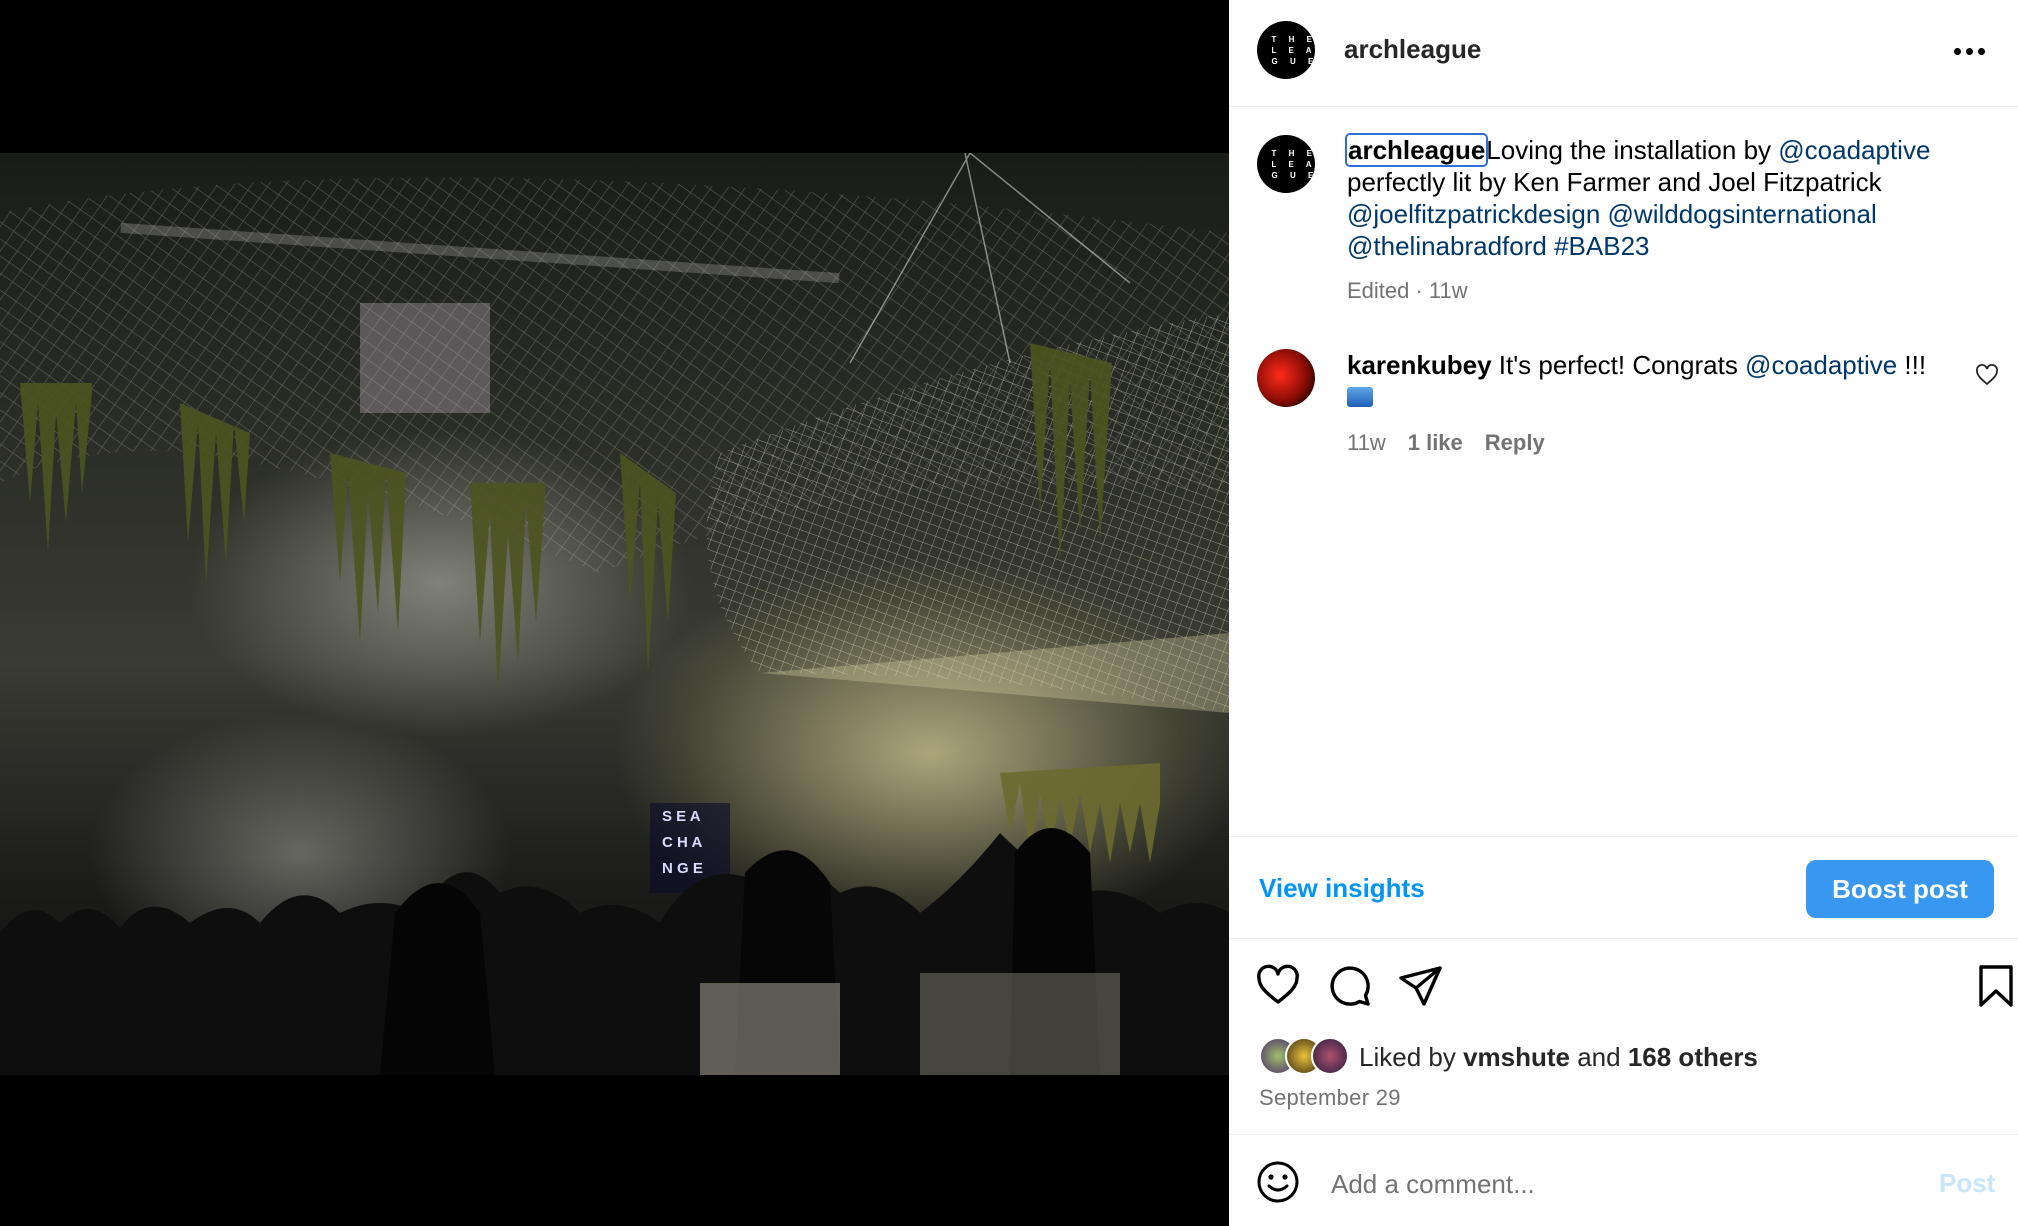  What do you see at coordinates (1742, 214) in the screenshot?
I see `caption-mention: @wilddogsinternational` at bounding box center [1742, 214].